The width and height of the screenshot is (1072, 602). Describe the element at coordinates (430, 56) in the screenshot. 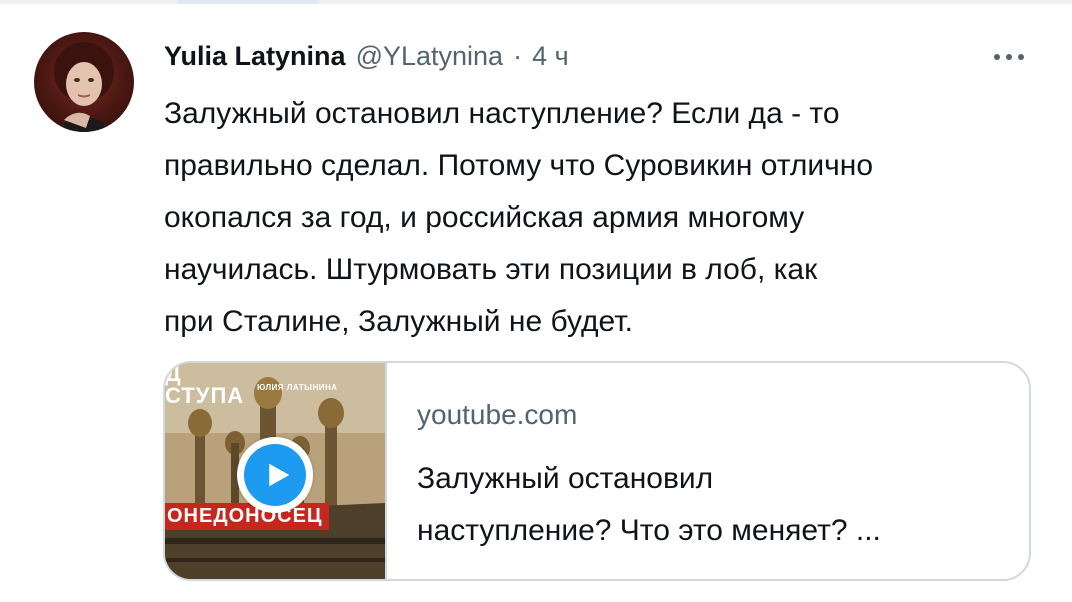

I see `user-handle: @YLatynina` at that location.